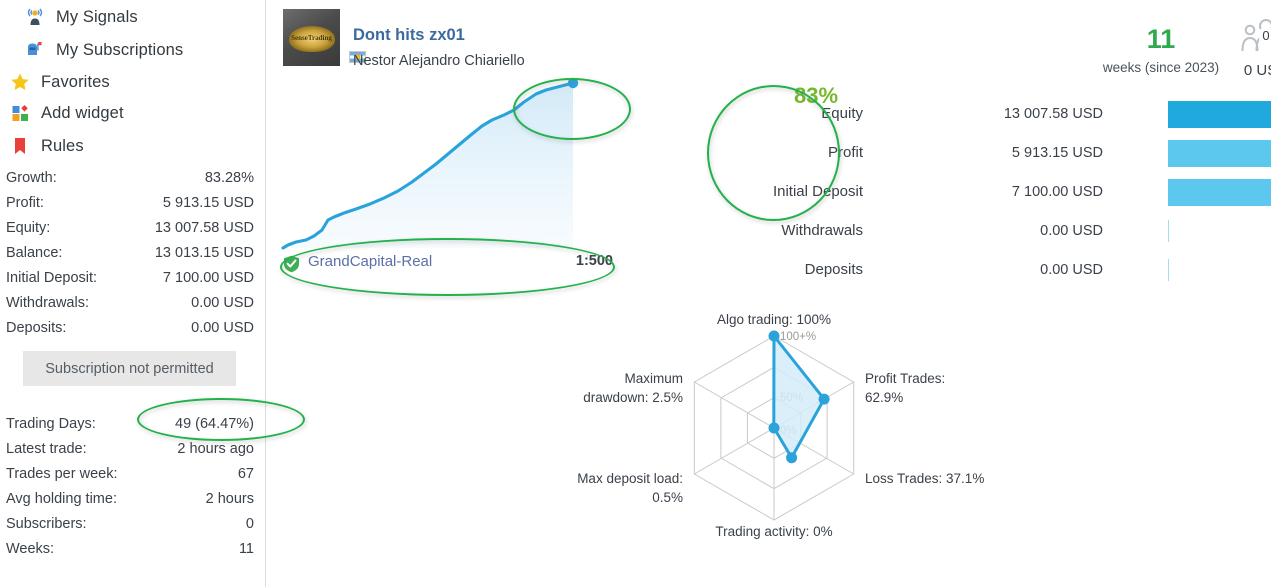 This screenshot has width=1271, height=587. I want to click on stat-value: 67, so click(245, 473).